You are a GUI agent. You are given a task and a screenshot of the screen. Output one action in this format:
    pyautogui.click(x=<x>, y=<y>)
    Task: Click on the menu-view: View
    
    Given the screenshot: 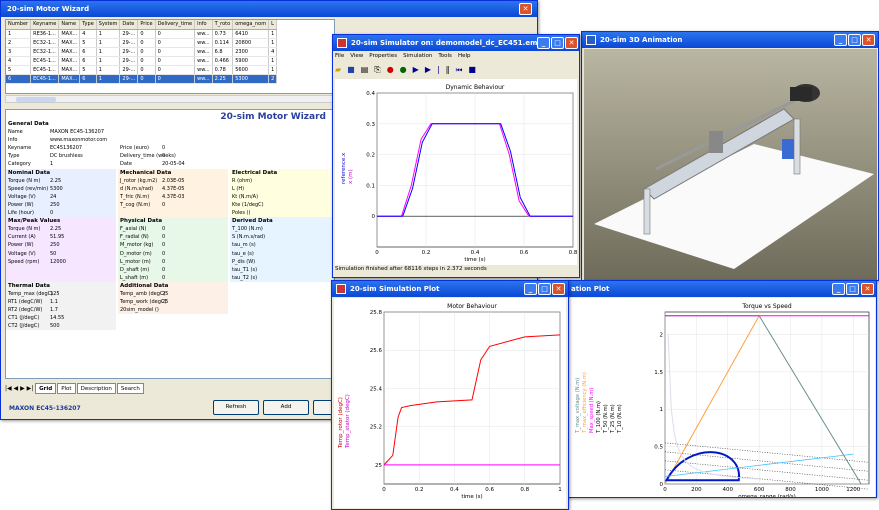 What is the action you would take?
    pyautogui.click(x=356, y=56)
    